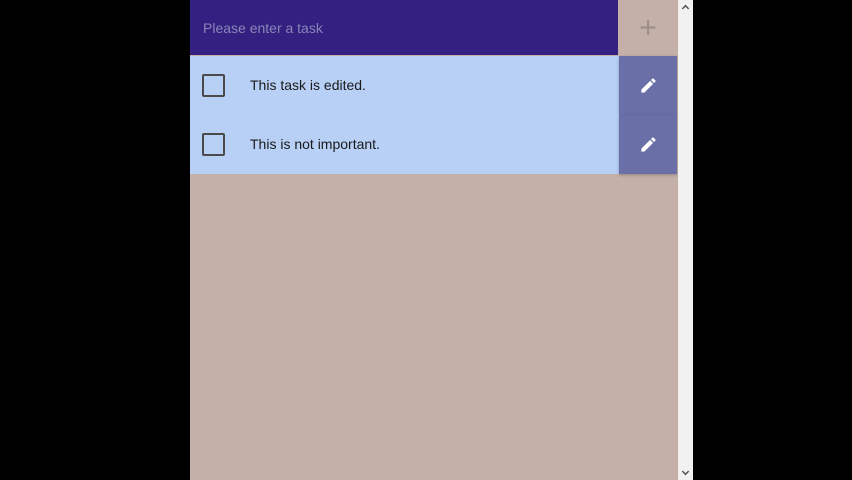 This screenshot has height=480, width=852. What do you see at coordinates (404, 85) in the screenshot?
I see `task-item-body: This task is edited.` at bounding box center [404, 85].